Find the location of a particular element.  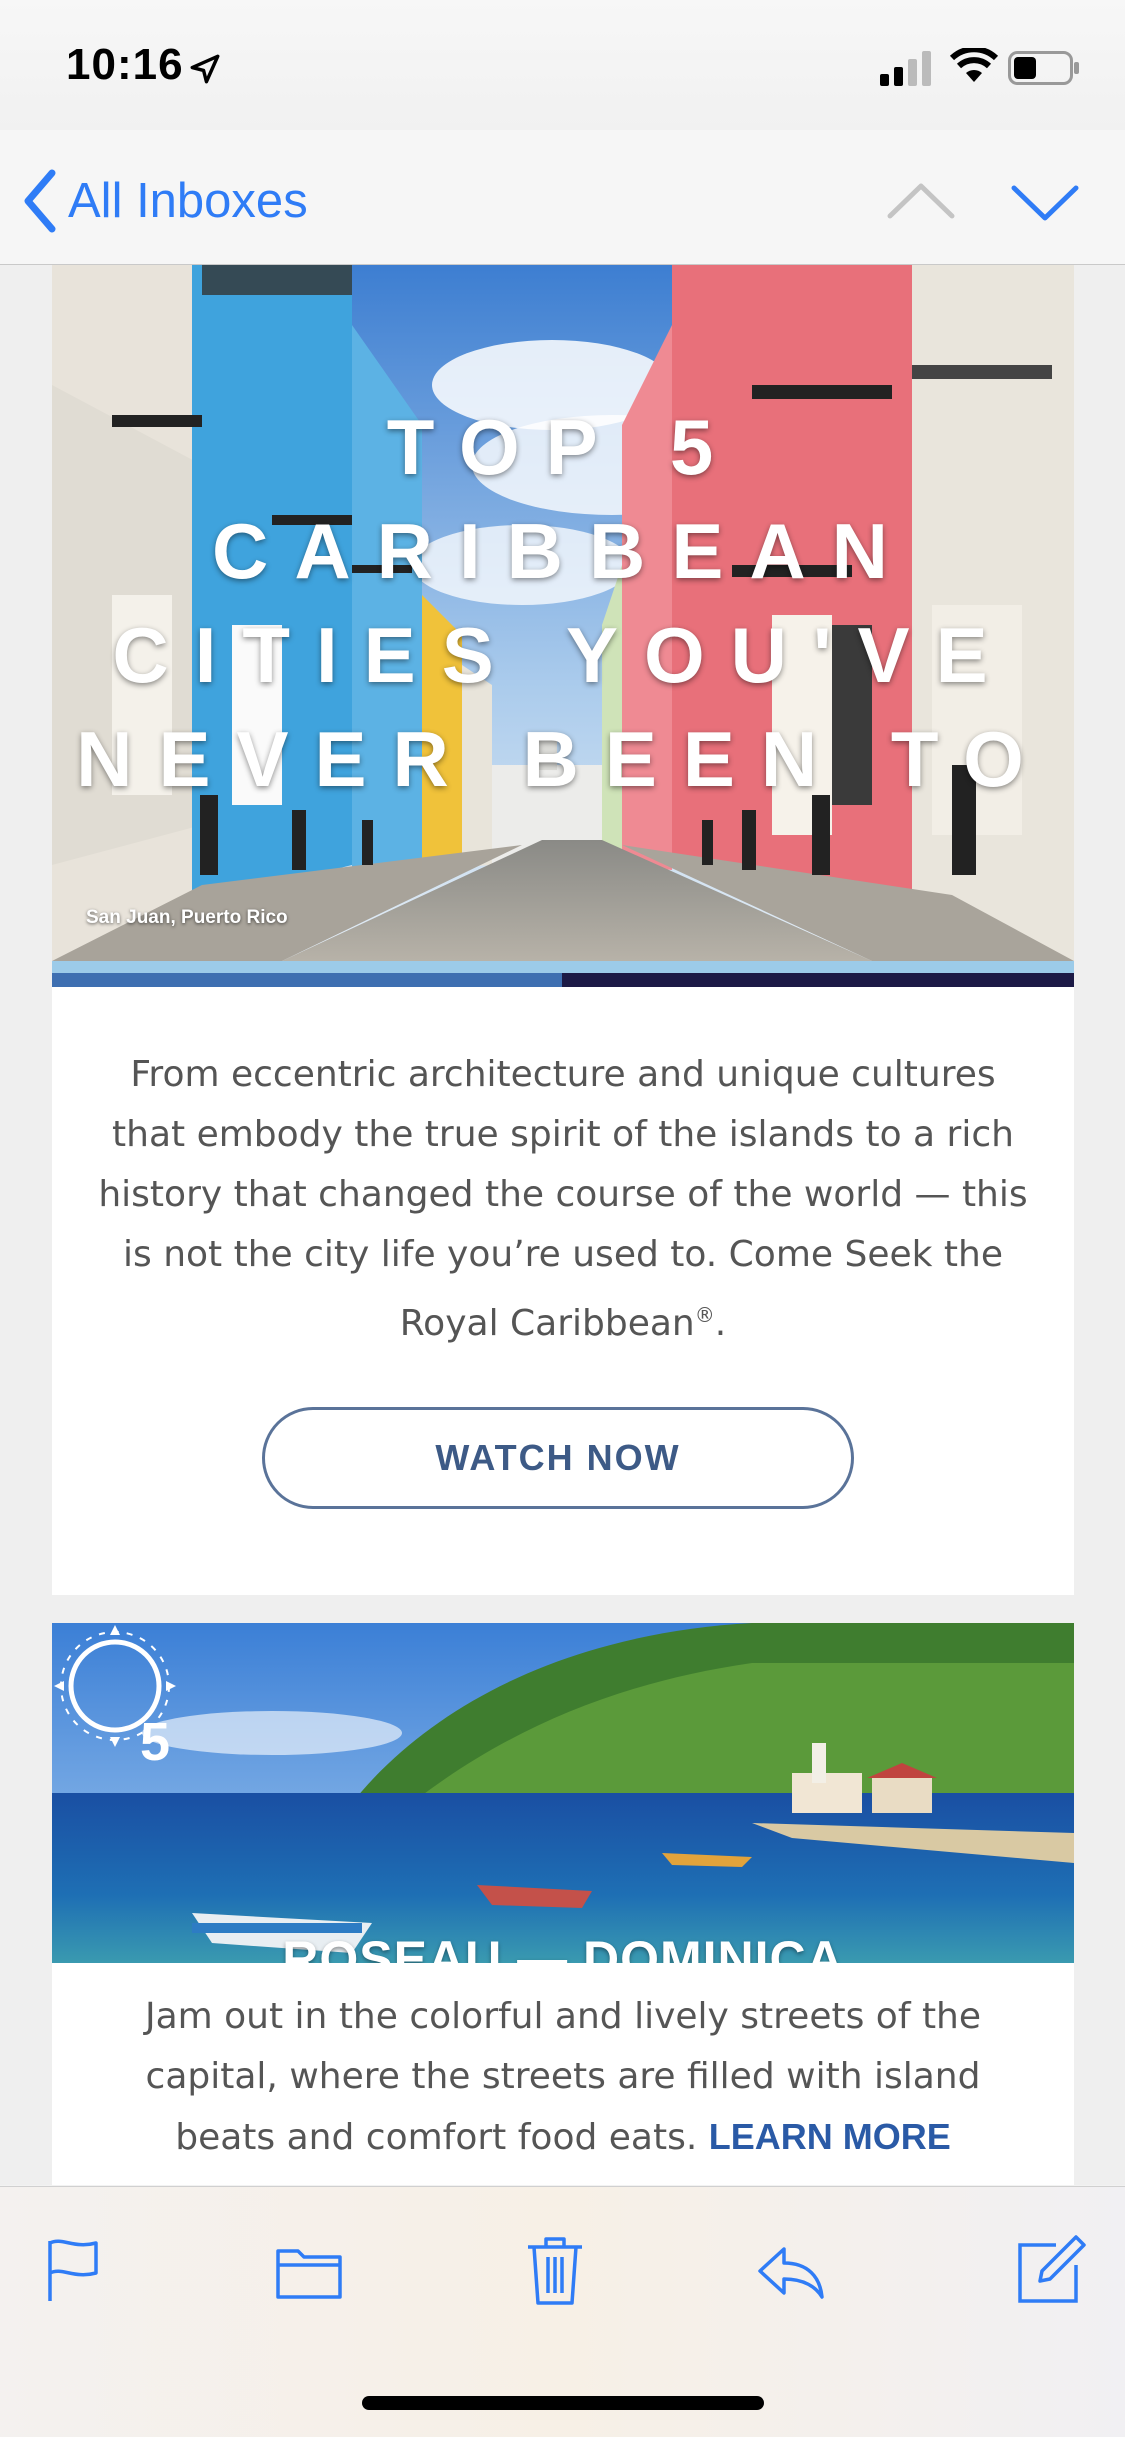

status-bar: 10:16 is located at coordinates (562, 65).